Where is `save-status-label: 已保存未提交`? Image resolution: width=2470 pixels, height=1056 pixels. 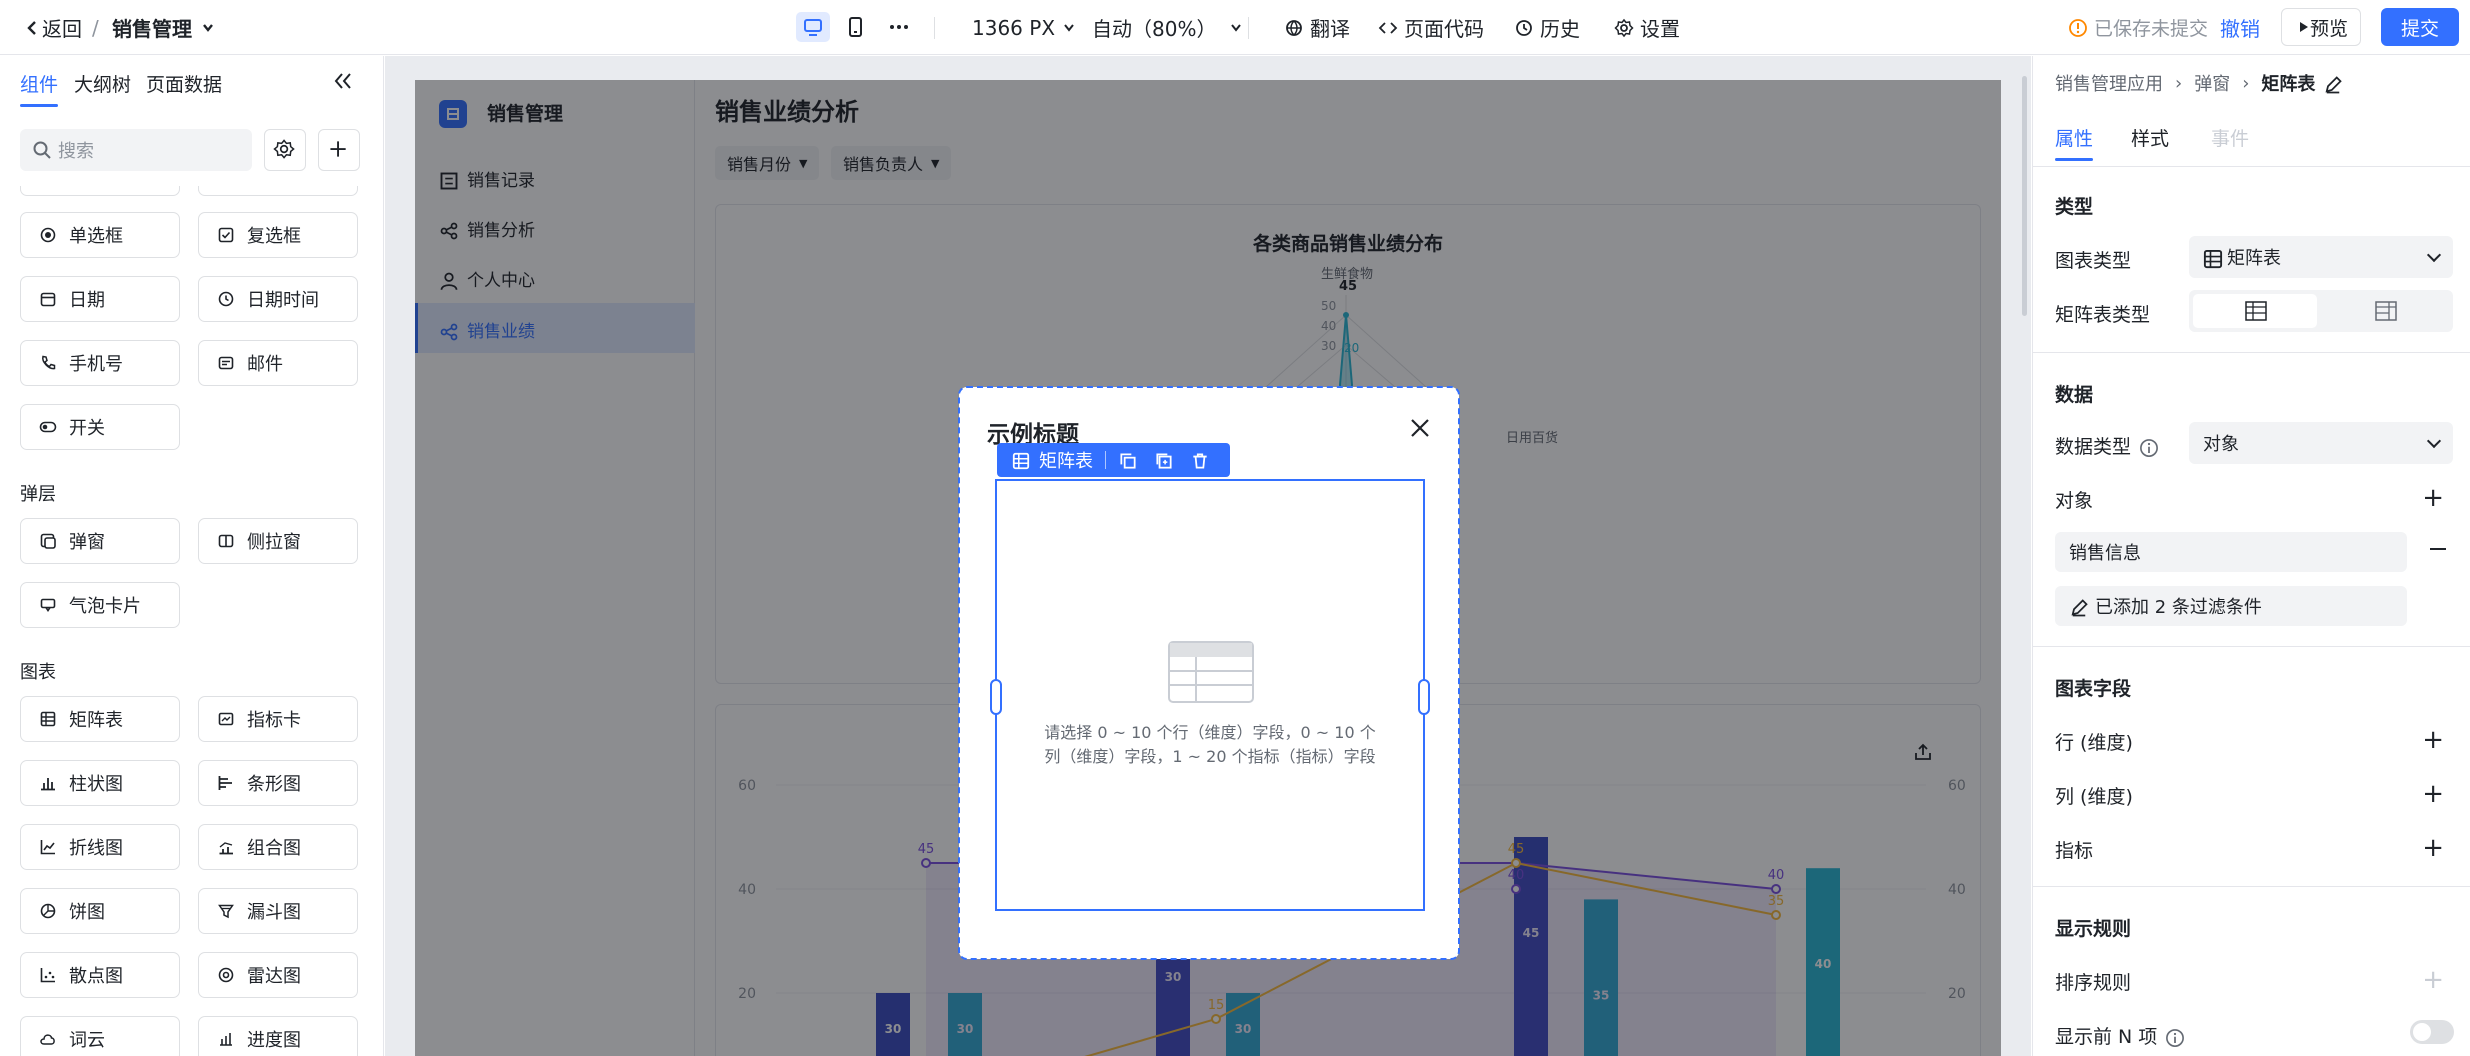
save-status-label: 已保存未提交 is located at coordinates (2151, 29).